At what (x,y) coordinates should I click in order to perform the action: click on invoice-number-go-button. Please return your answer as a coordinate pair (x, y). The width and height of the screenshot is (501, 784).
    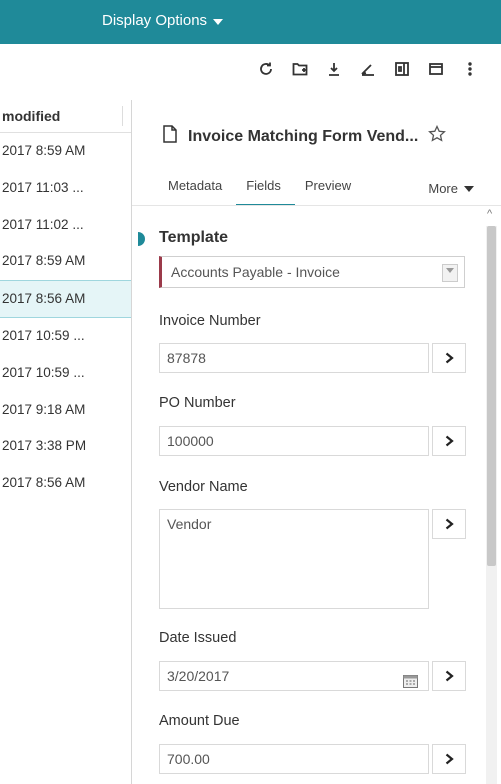
    Looking at the image, I should click on (449, 358).